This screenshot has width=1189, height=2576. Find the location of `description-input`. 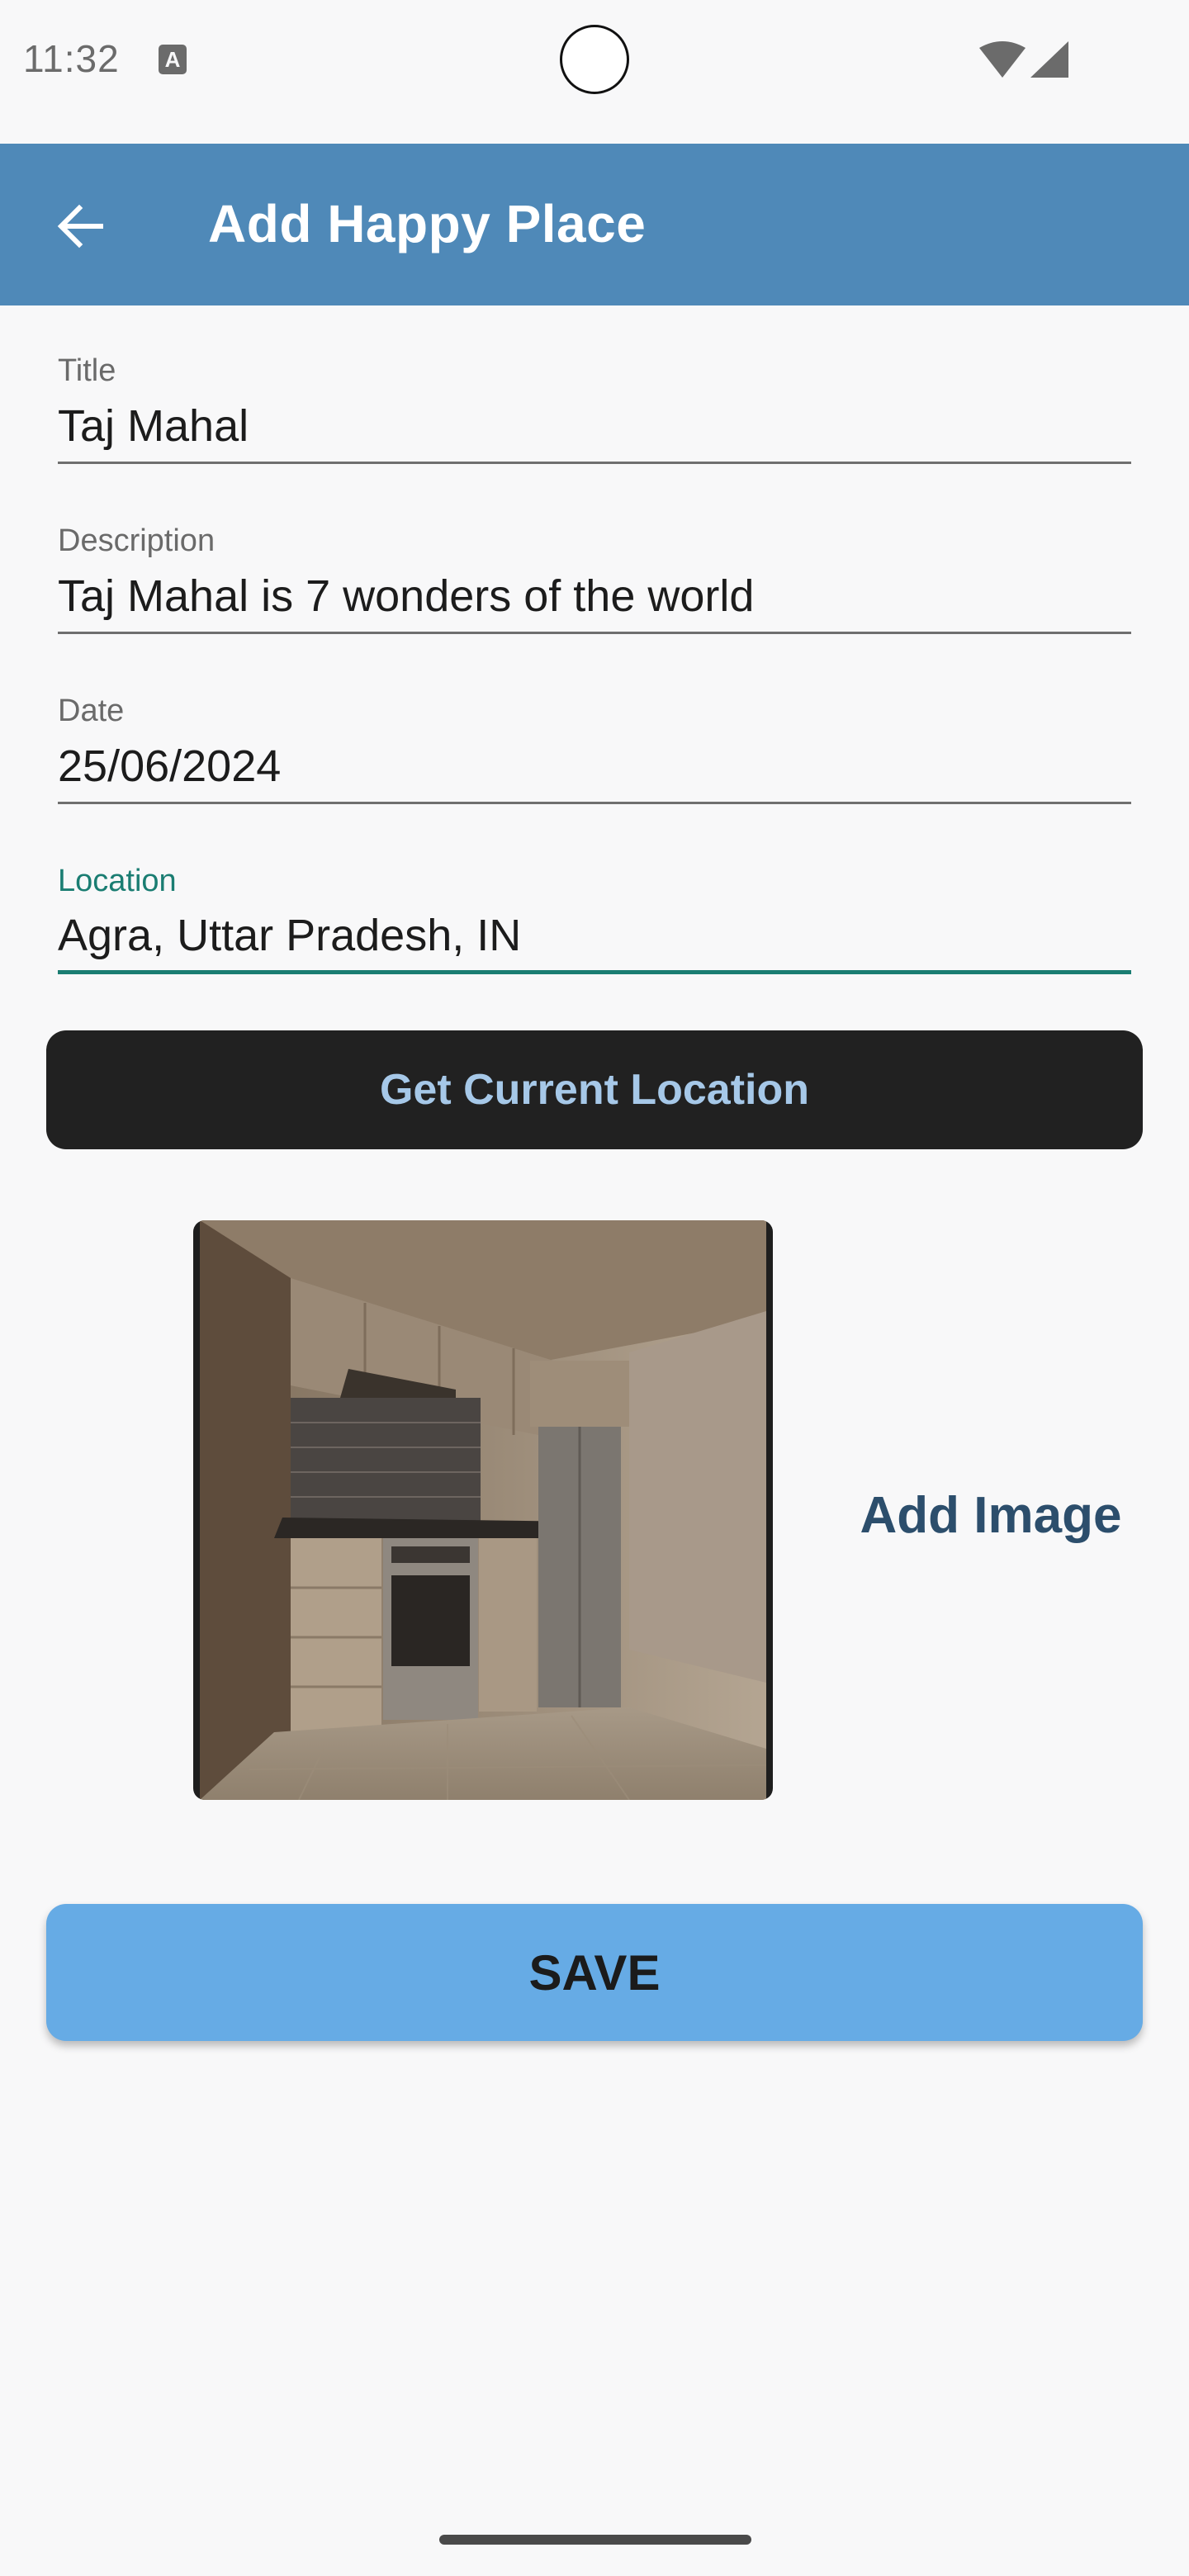

description-input is located at coordinates (594, 599).